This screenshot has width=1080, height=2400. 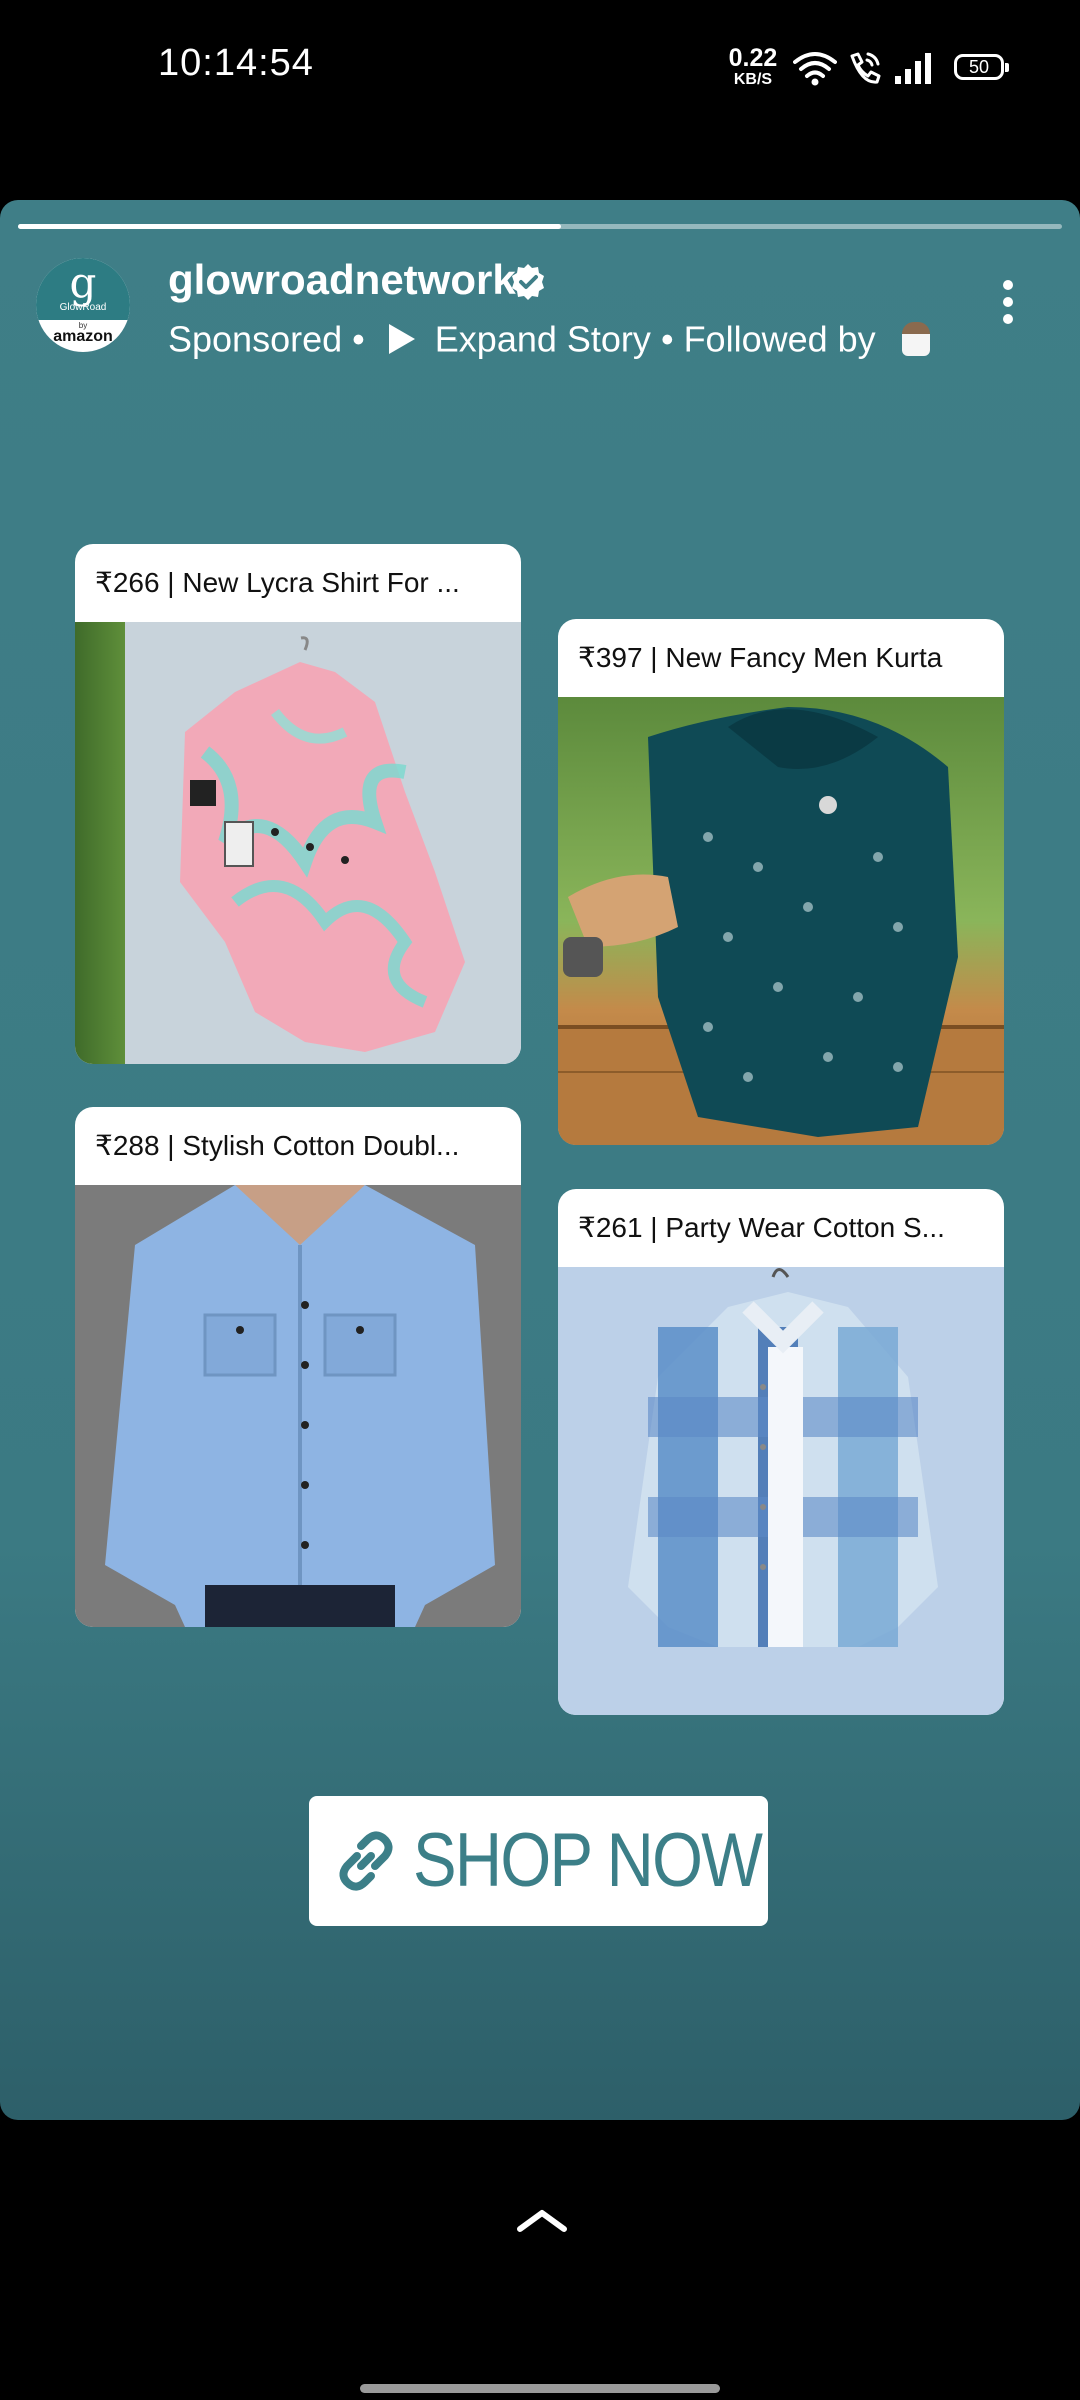 What do you see at coordinates (401, 339) in the screenshot?
I see `play-icon` at bounding box center [401, 339].